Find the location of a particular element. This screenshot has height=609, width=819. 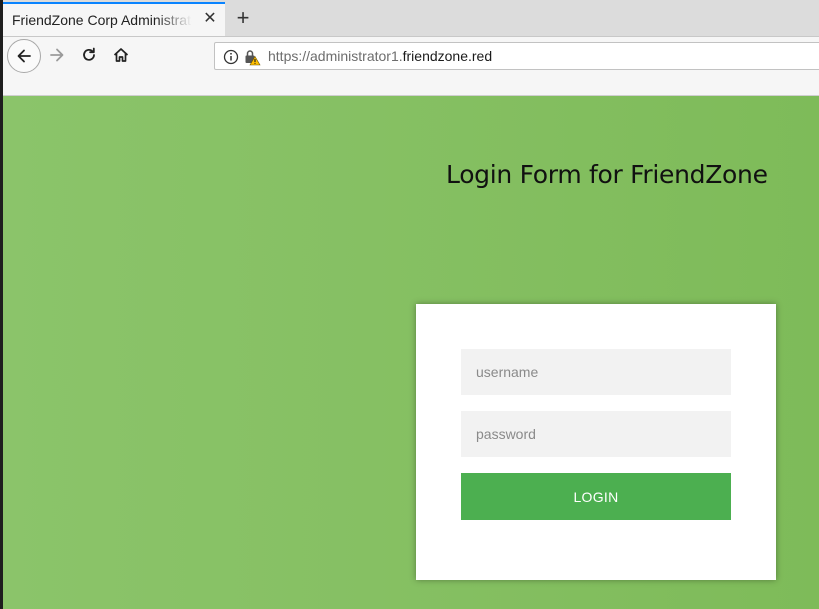

tab-active: FriendZone Corp Administrator ✕ is located at coordinates (114, 19).